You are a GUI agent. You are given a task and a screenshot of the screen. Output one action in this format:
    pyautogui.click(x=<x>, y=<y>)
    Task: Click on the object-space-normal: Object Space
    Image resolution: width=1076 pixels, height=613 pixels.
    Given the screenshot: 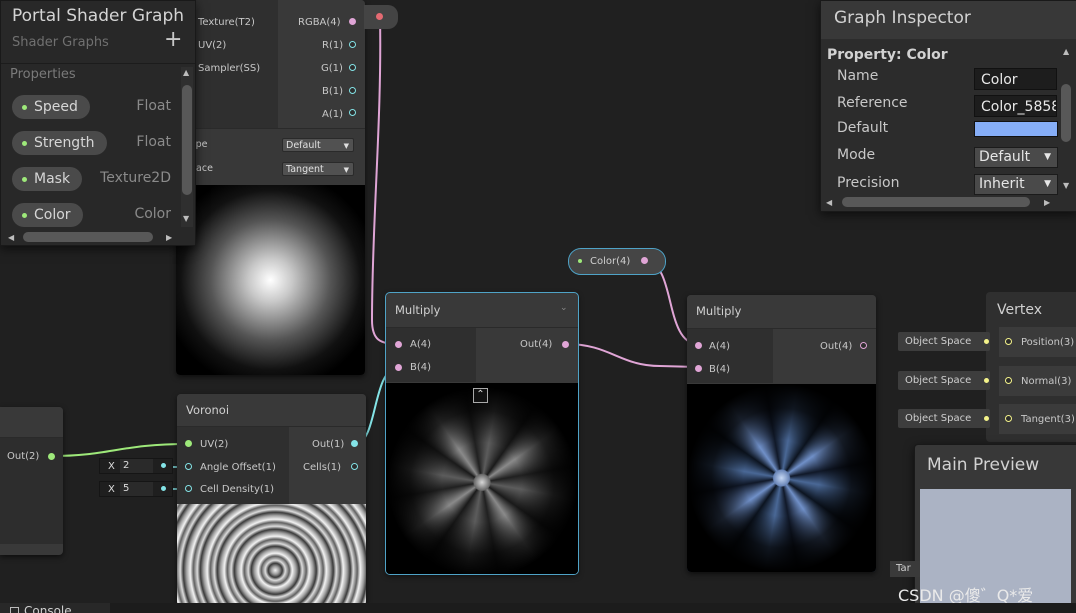 What is the action you would take?
    pyautogui.click(x=944, y=380)
    